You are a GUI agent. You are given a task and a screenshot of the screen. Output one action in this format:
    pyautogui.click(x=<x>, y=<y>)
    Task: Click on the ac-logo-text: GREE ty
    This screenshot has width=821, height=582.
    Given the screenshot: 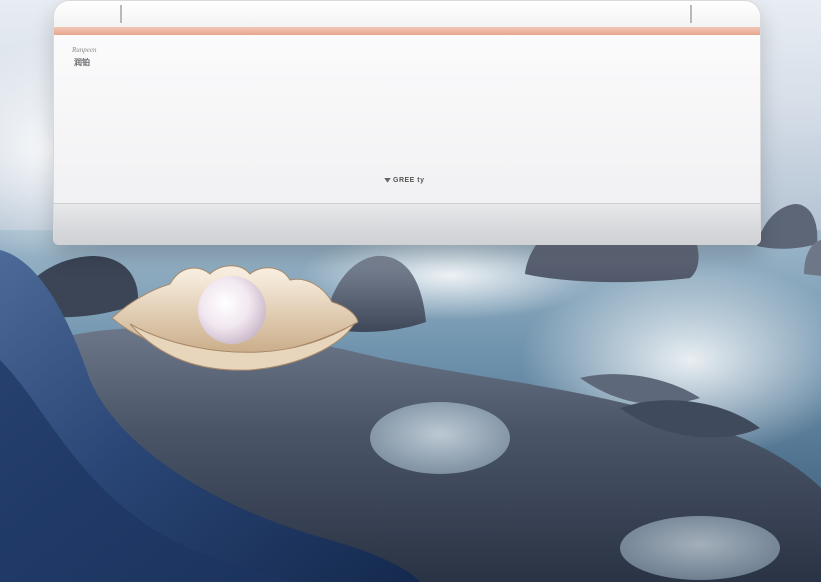 What is the action you would take?
    pyautogui.click(x=409, y=180)
    